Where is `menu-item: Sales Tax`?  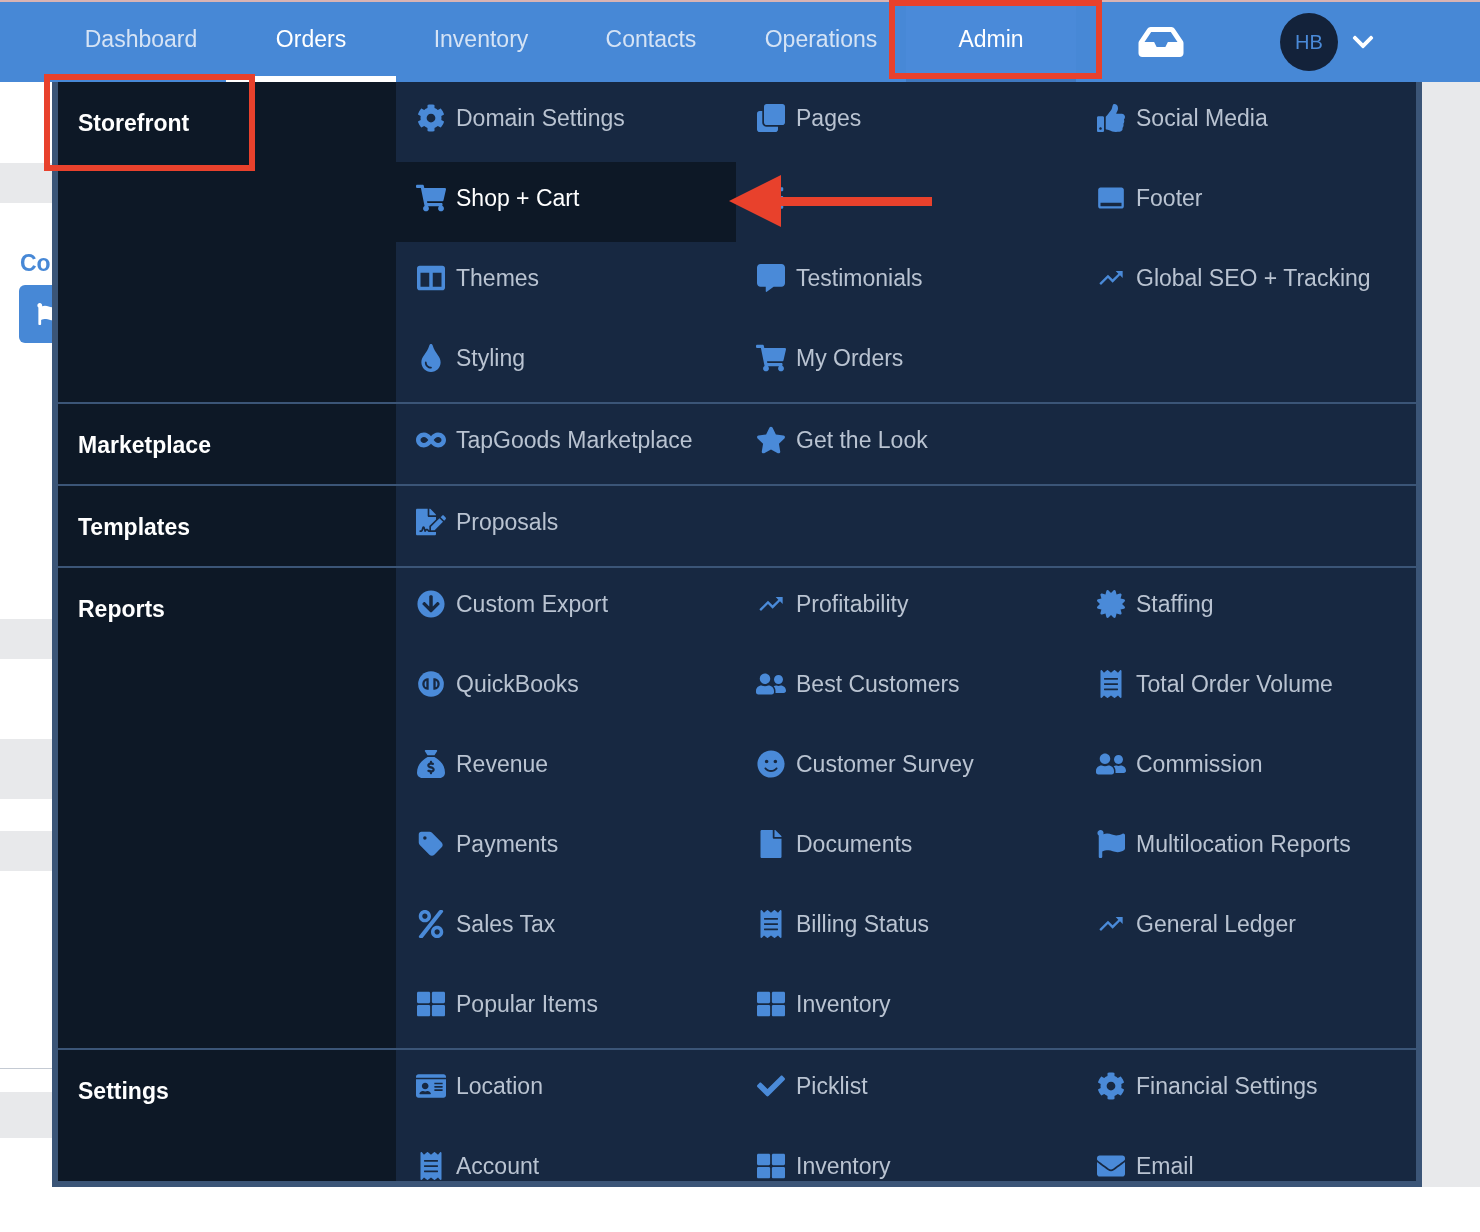 menu-item: Sales Tax is located at coordinates (566, 928).